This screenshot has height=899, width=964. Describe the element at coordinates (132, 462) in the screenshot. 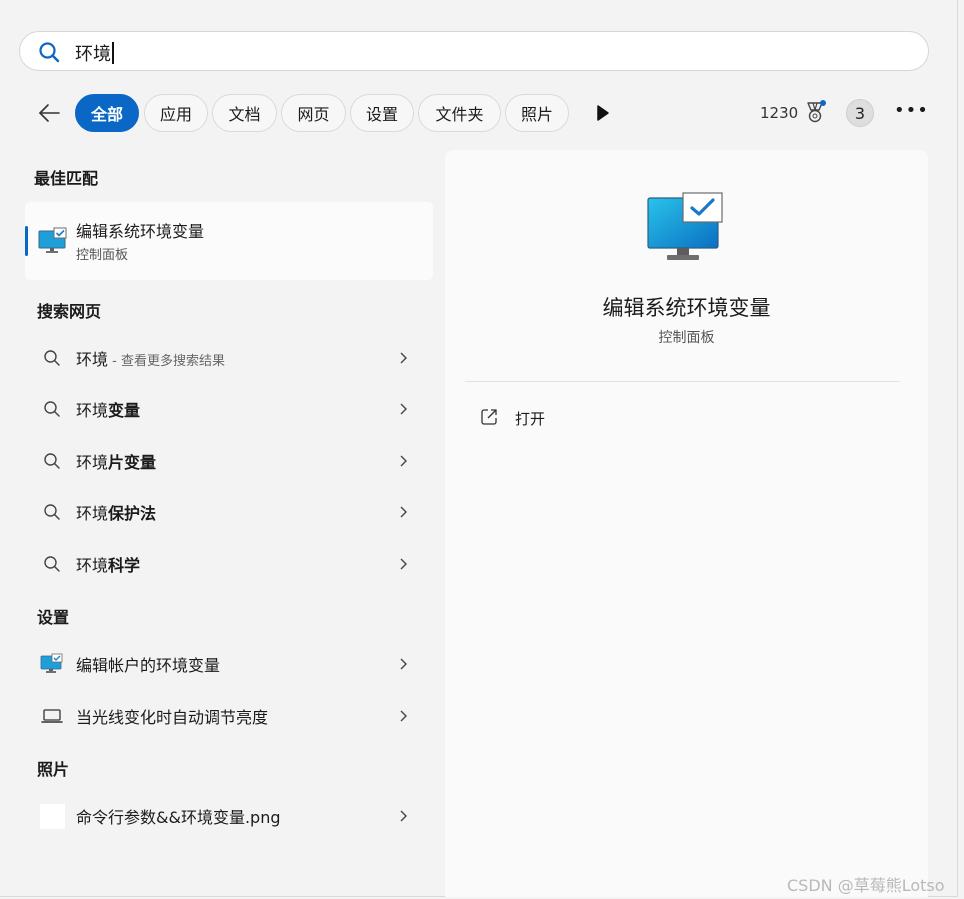

I see `suggestion-bold-text: 片变量` at that location.